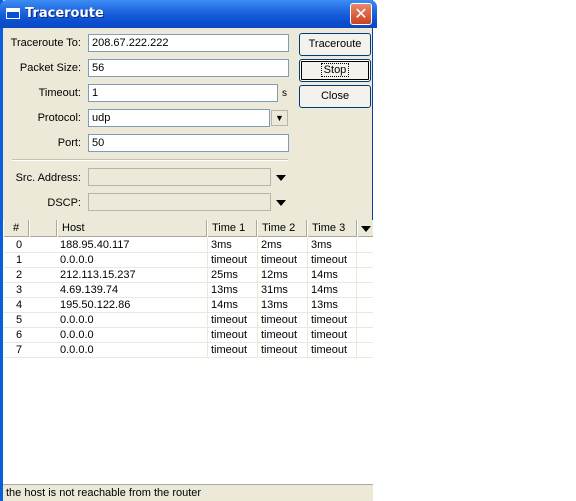 The image size is (576, 501). Describe the element at coordinates (232, 305) in the screenshot. I see `time1-cell: 14ms` at that location.